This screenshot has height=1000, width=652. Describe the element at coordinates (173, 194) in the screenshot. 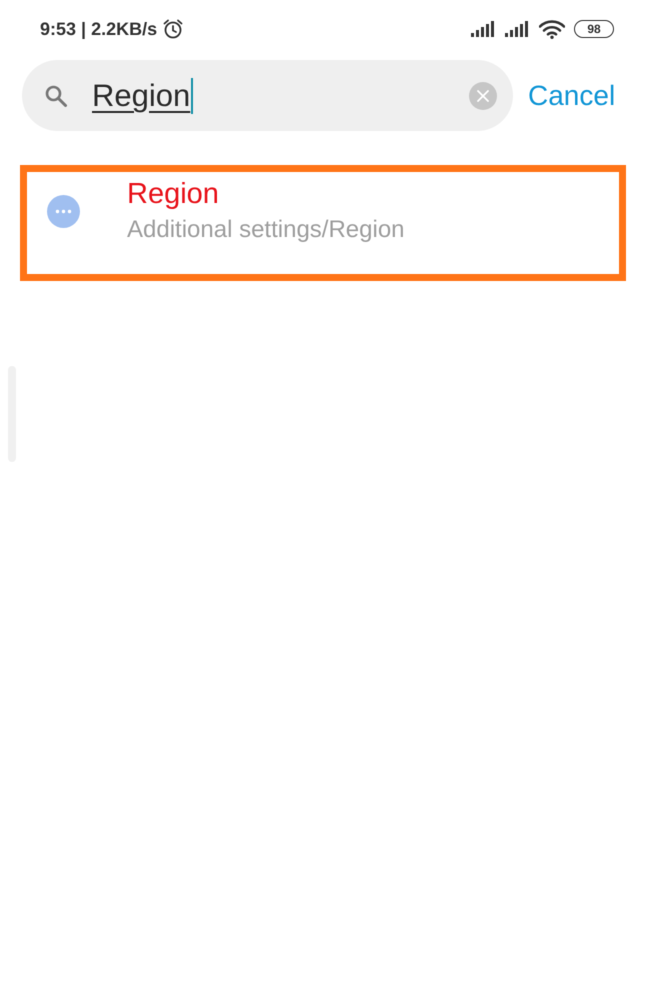

I see `result-title: Region` at that location.